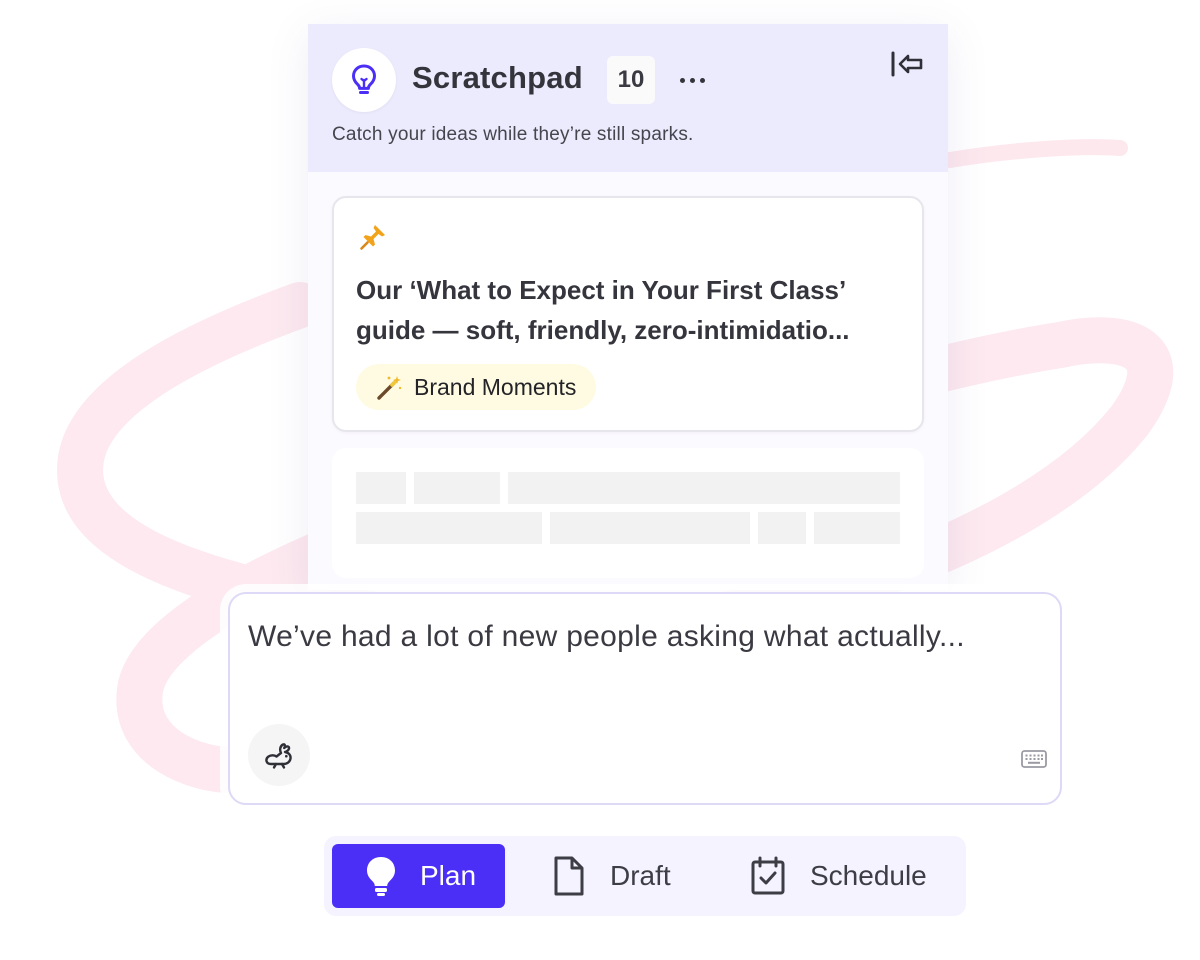 The height and width of the screenshot is (960, 1200). I want to click on assistant-button, so click(279, 755).